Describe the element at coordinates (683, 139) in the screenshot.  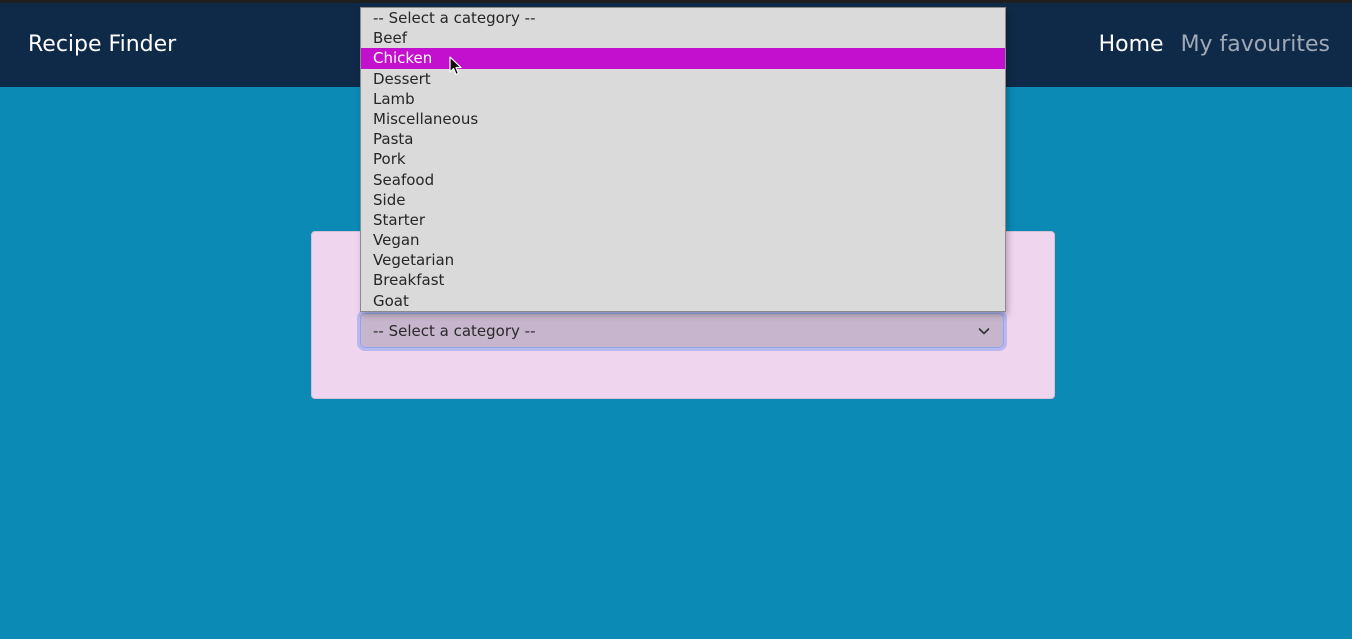
I see `option-pasta: Pasta` at that location.